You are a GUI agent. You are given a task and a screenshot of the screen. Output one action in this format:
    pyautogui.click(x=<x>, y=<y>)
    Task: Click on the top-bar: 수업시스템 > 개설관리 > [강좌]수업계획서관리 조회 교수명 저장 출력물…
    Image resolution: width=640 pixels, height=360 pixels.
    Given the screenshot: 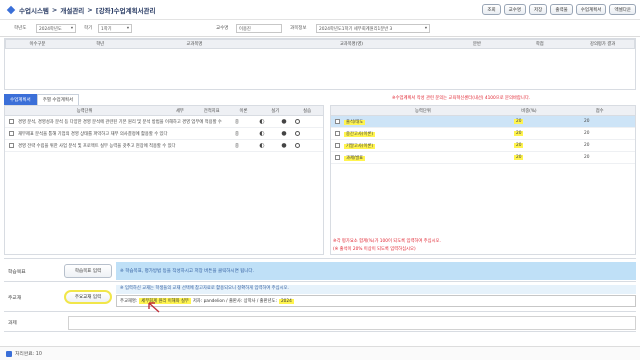 What is the action you would take?
    pyautogui.click(x=320, y=10)
    